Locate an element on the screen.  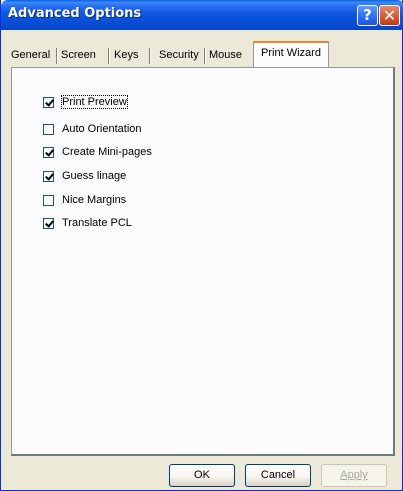
window-title: Advanced Options is located at coordinates (75, 13).